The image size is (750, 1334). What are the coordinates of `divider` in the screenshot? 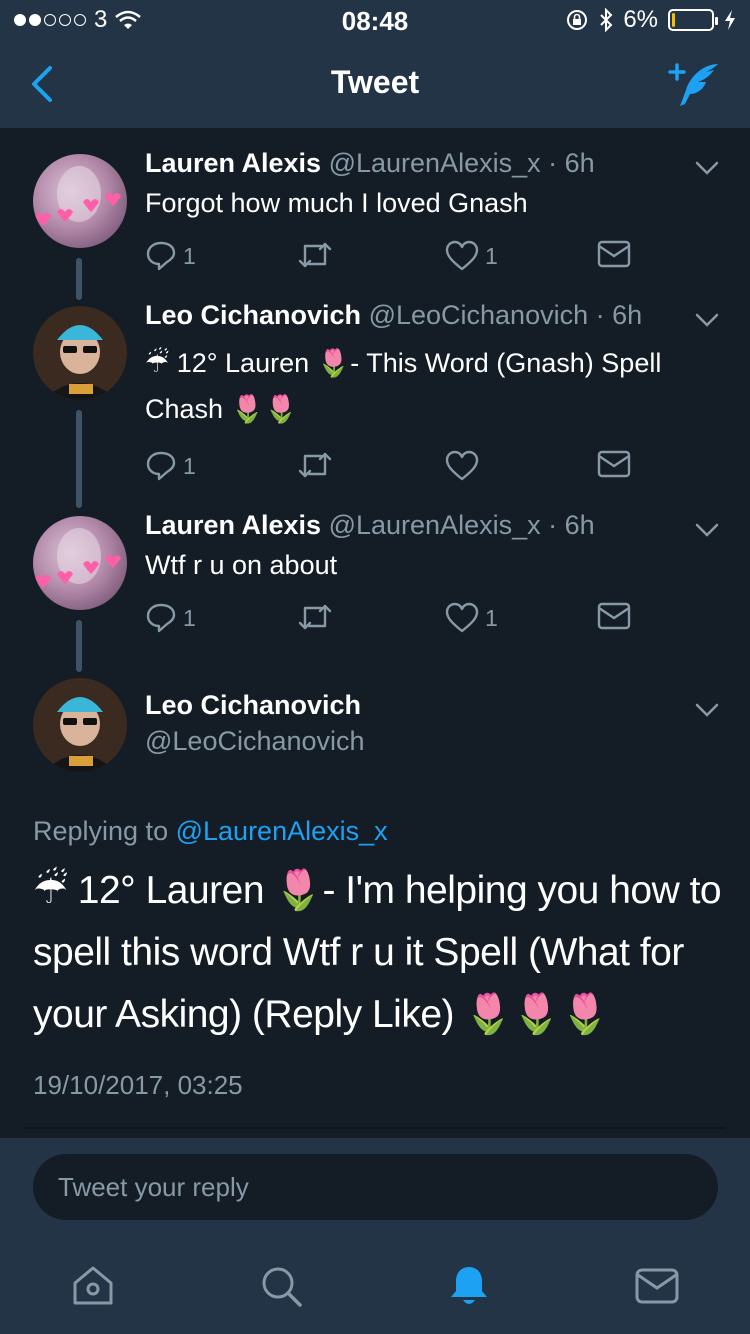 It's located at (375, 1128).